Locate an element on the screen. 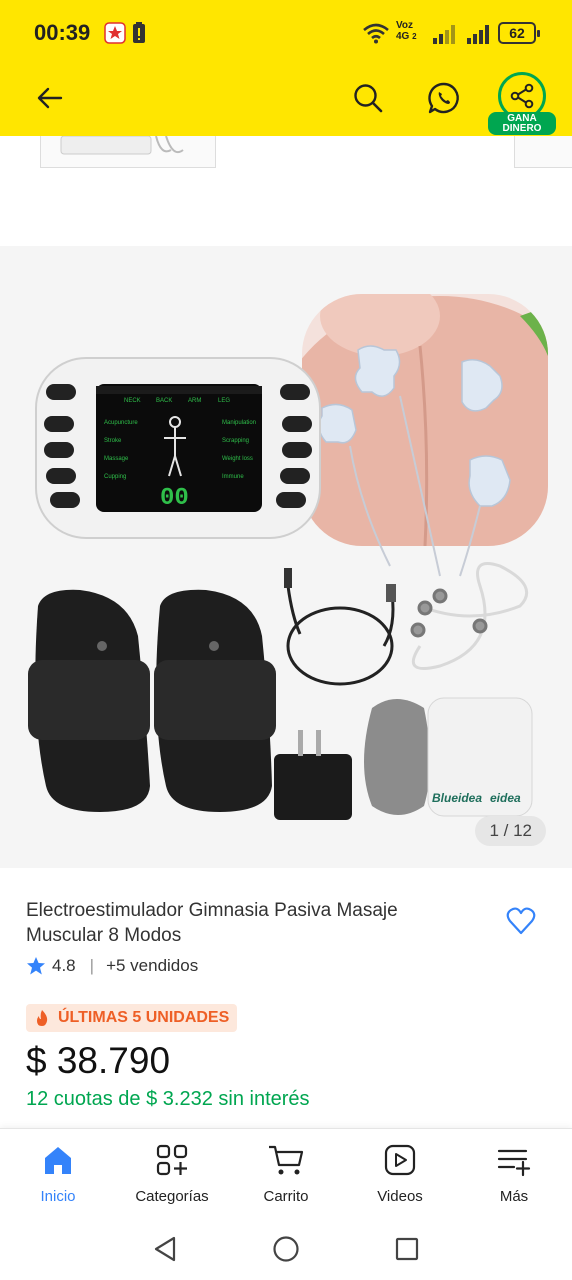 This screenshot has width=572, height=1280. network-label: Voz is located at coordinates (405, 25).